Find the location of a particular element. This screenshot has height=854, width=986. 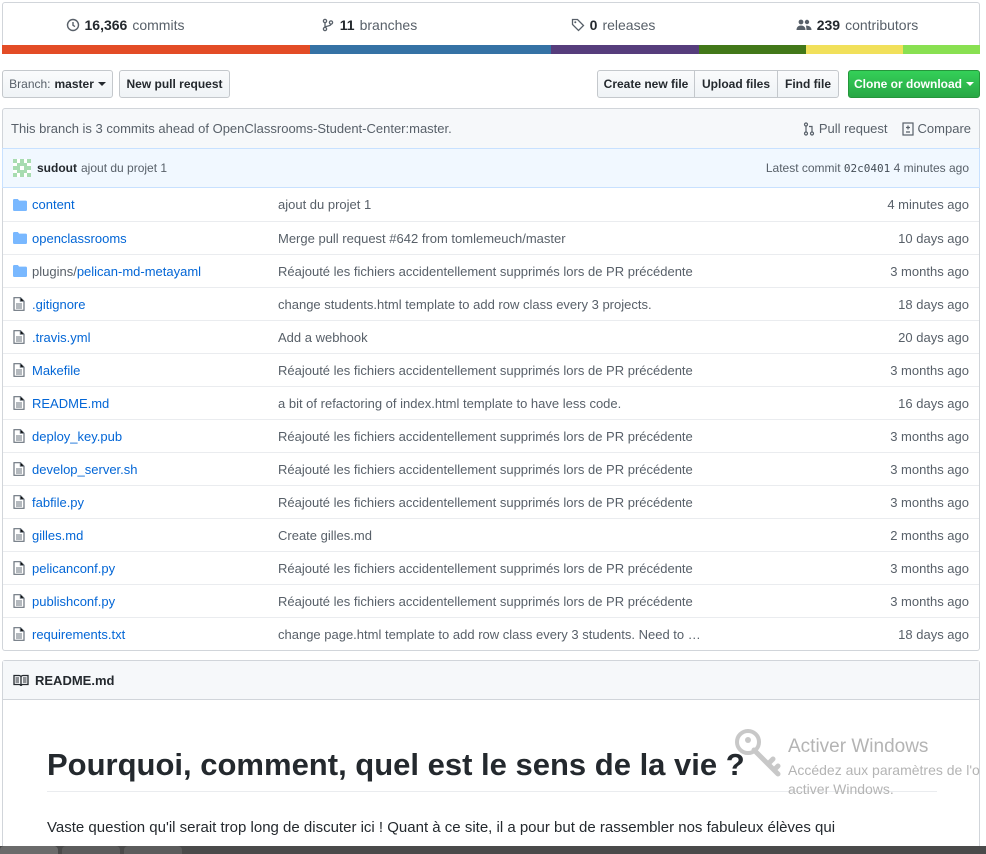

file-row: gilles.md Create gilles.md 2 months ago is located at coordinates (491, 534).